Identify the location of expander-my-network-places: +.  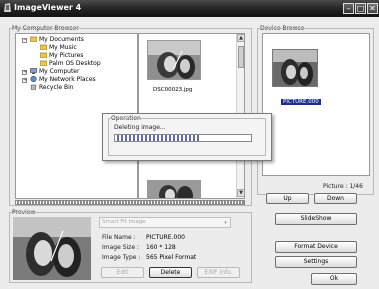
(24, 80).